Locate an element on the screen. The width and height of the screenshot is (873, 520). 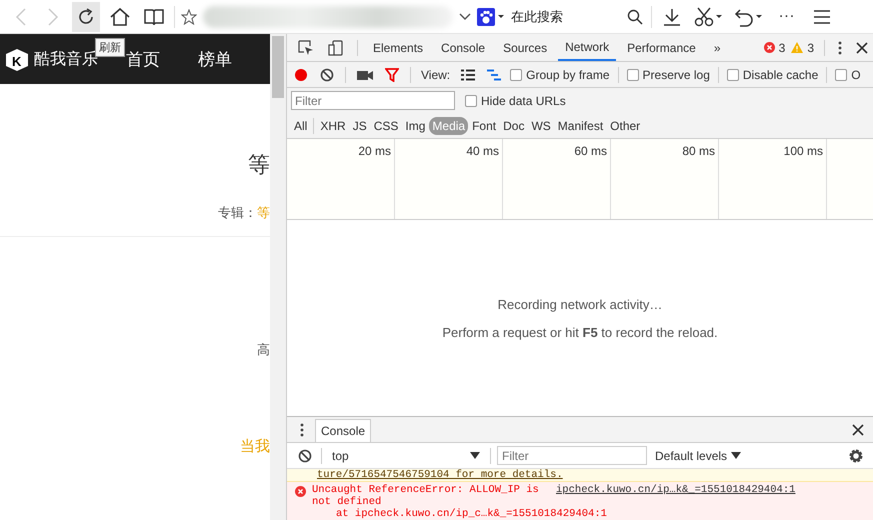
option-checkbox: Group by frame is located at coordinates (560, 75).